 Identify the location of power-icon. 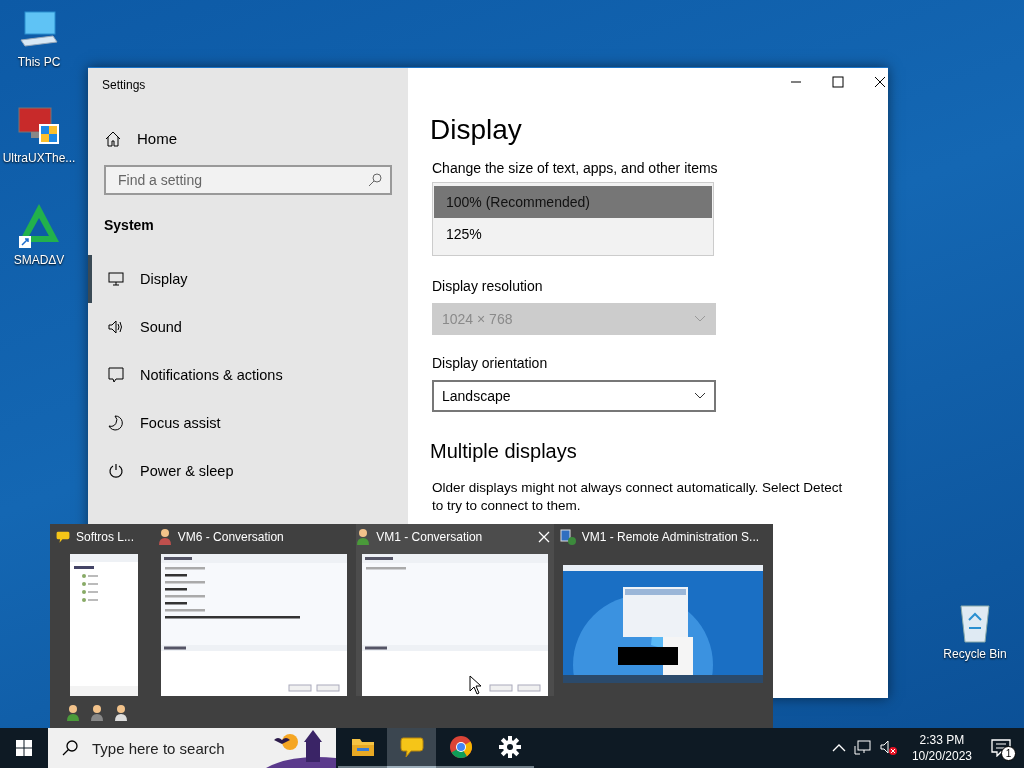
(116, 471).